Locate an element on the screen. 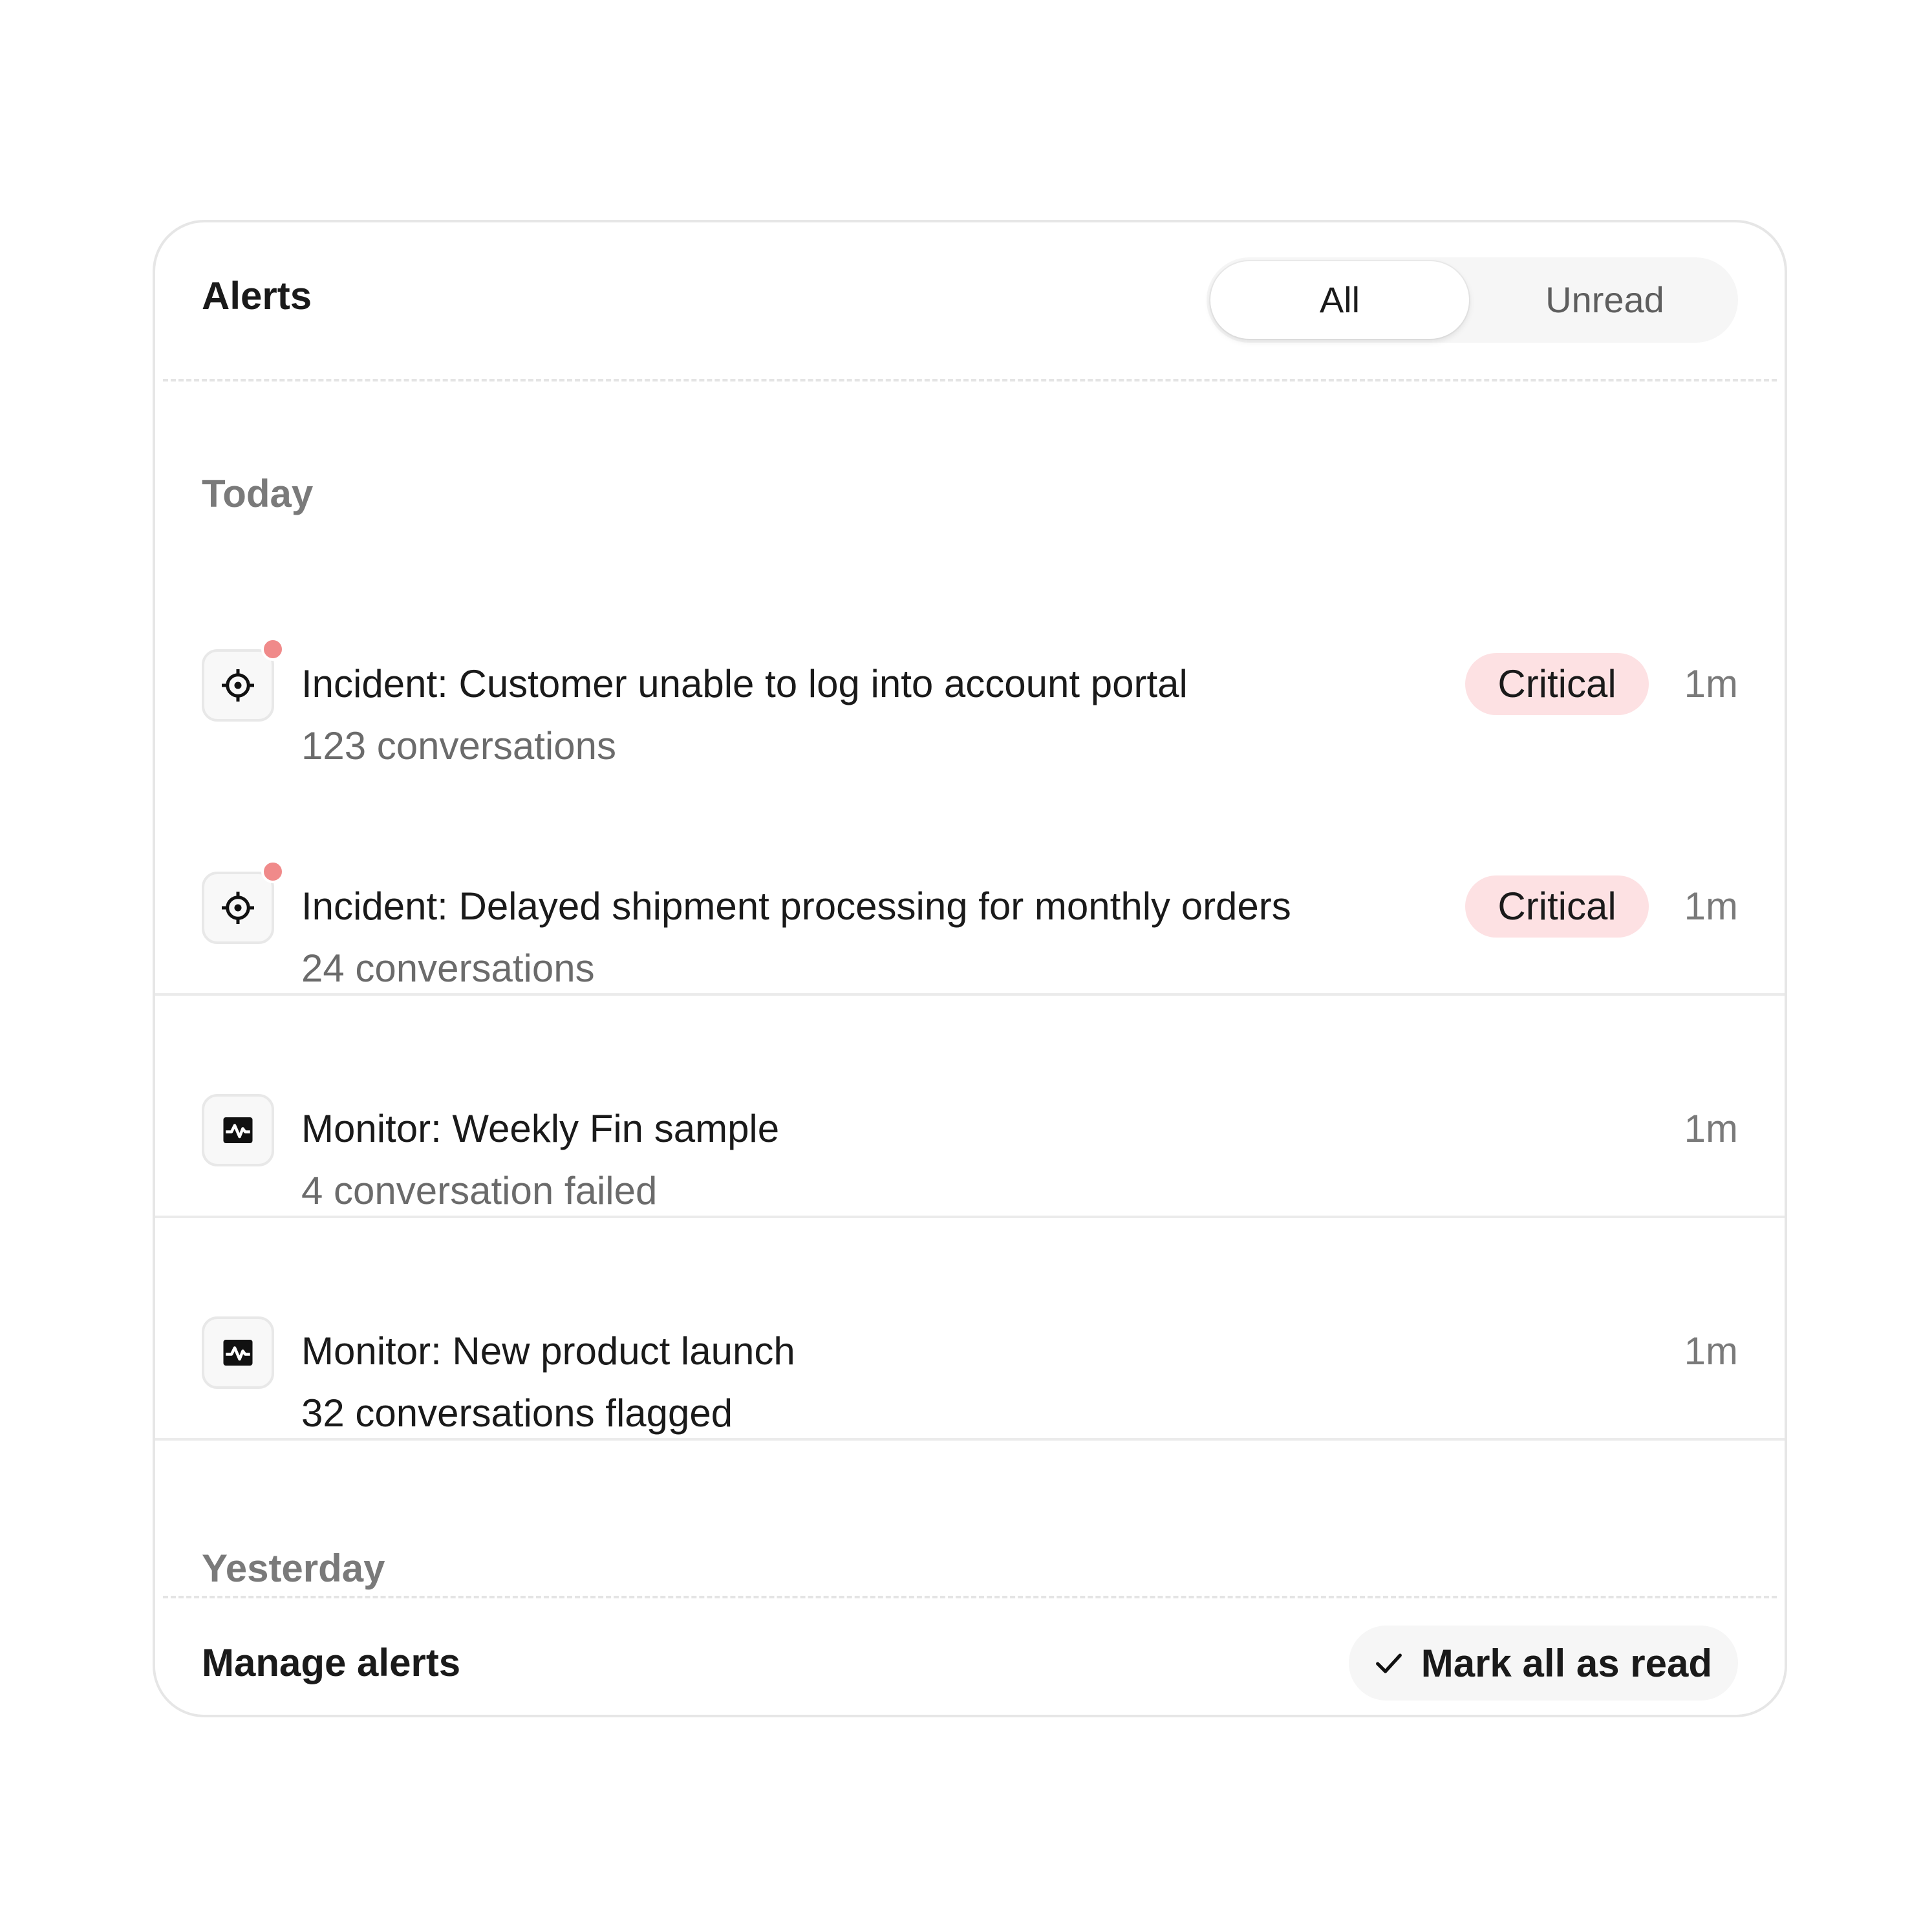 This screenshot has height=1932, width=1932. section-label-today: Today is located at coordinates (258, 494).